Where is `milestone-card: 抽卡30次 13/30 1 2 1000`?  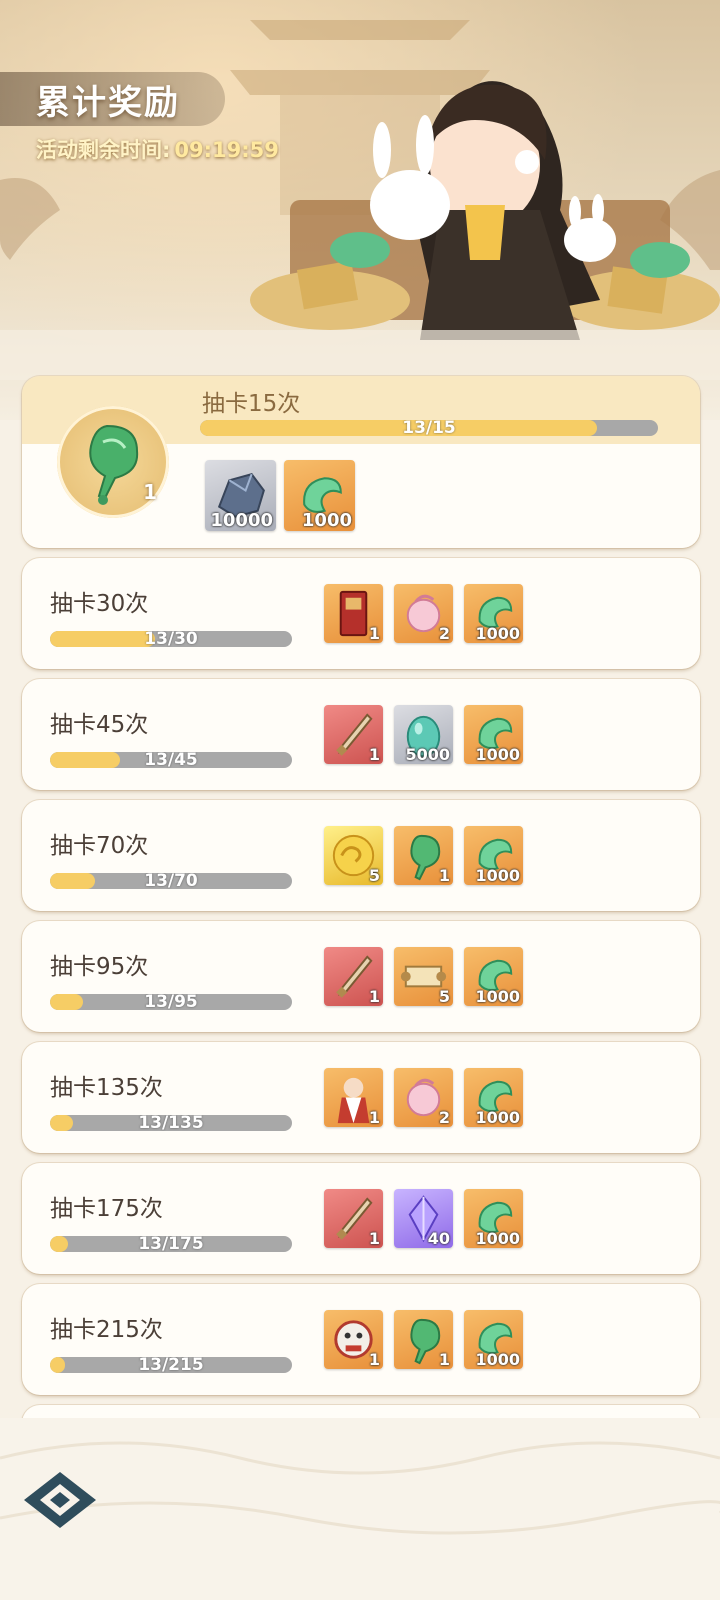 milestone-card: 抽卡30次 13/30 1 2 1000 is located at coordinates (361, 613).